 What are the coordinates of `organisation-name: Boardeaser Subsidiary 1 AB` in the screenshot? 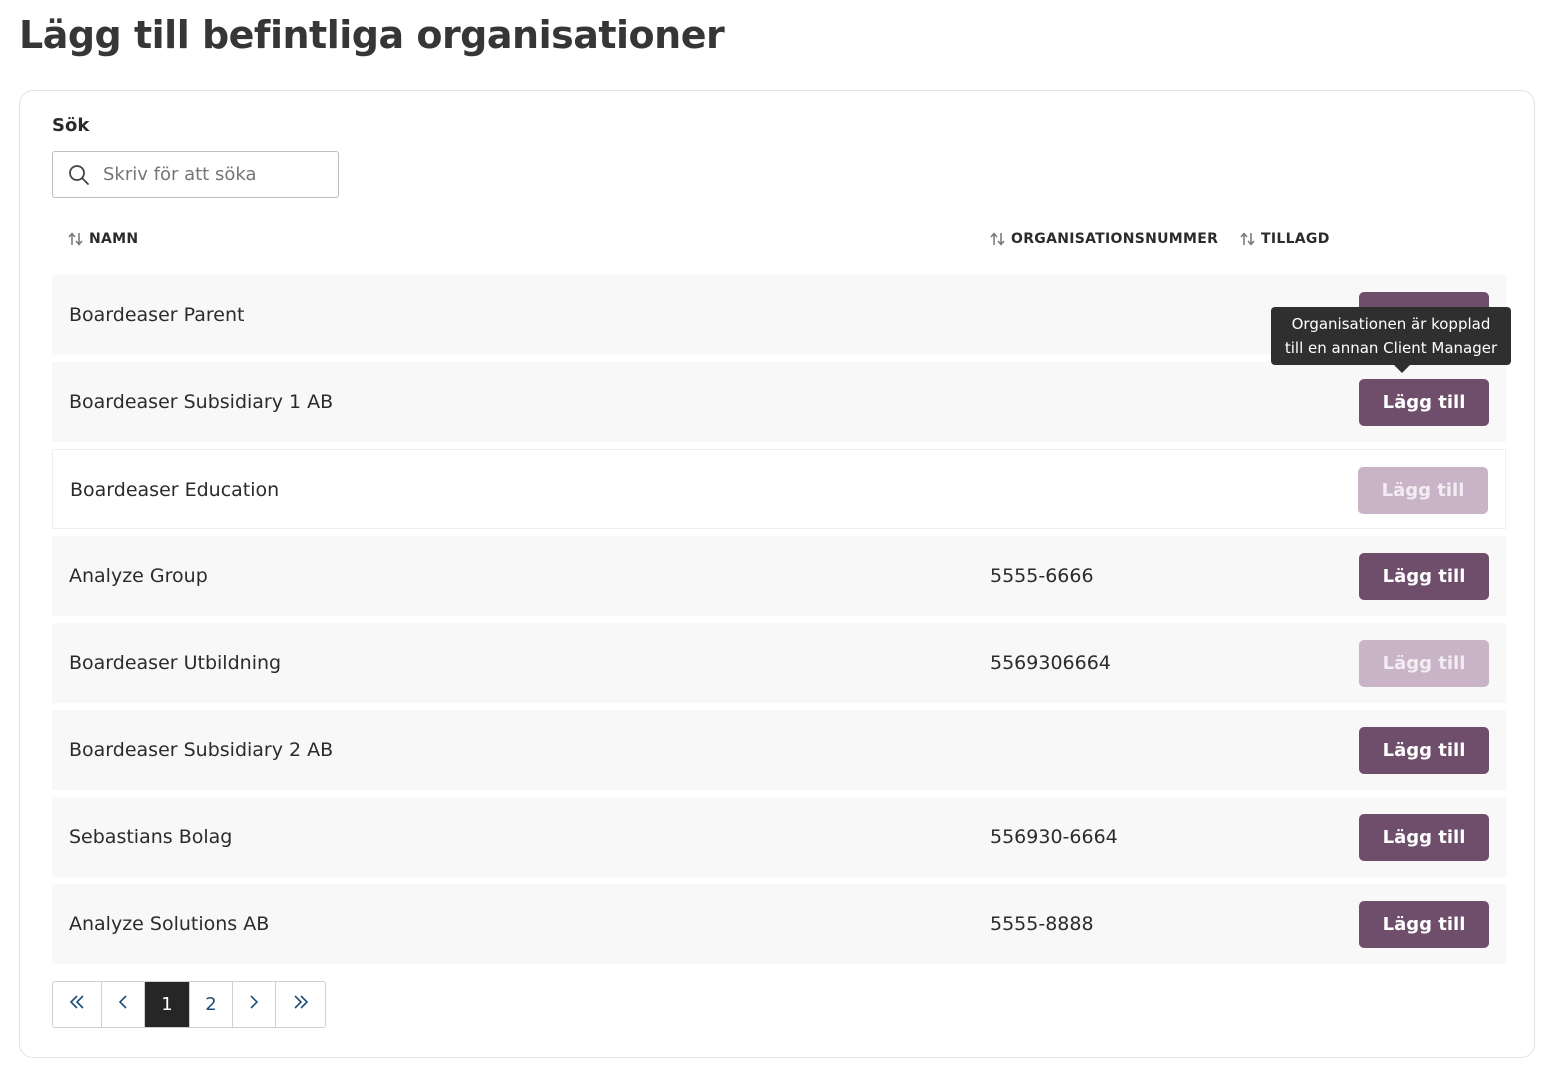 It's located at (201, 402).